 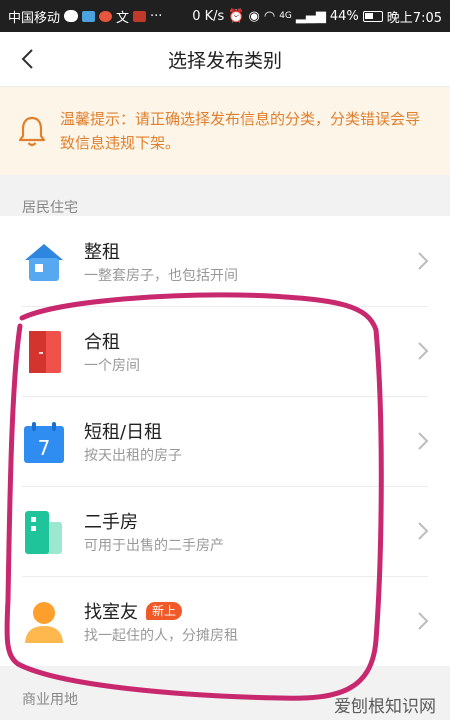 What do you see at coordinates (50, 208) in the screenshot?
I see `section-label-residential: 居民住宅` at bounding box center [50, 208].